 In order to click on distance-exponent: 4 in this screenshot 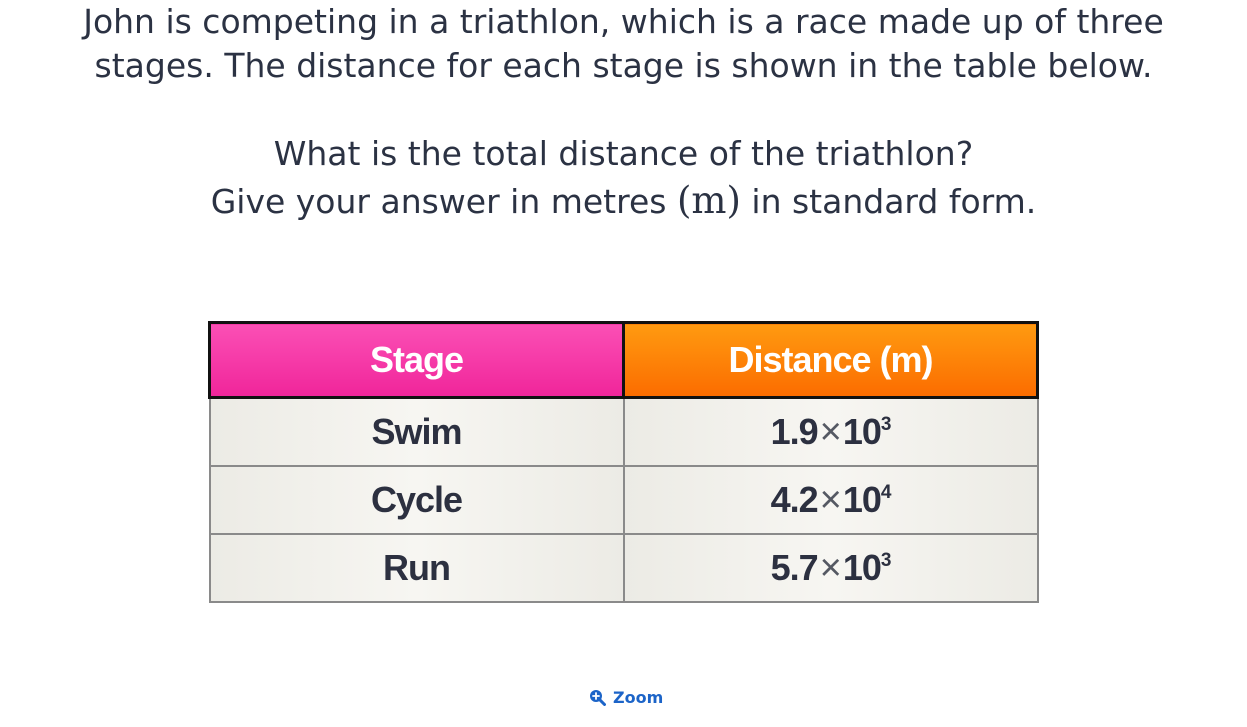, I will do `click(886, 492)`.